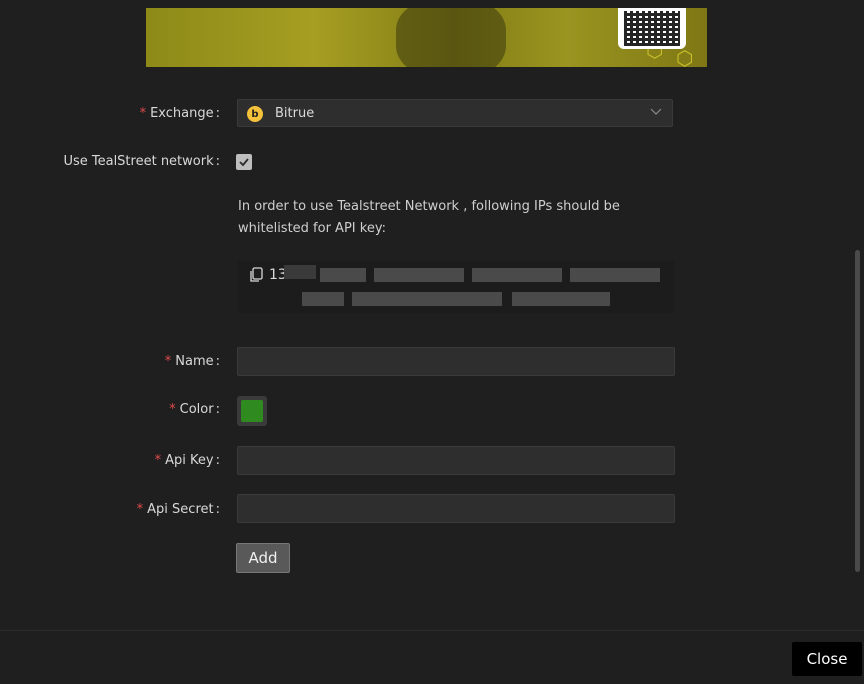  I want to click on name-label: * Name:, so click(192, 361).